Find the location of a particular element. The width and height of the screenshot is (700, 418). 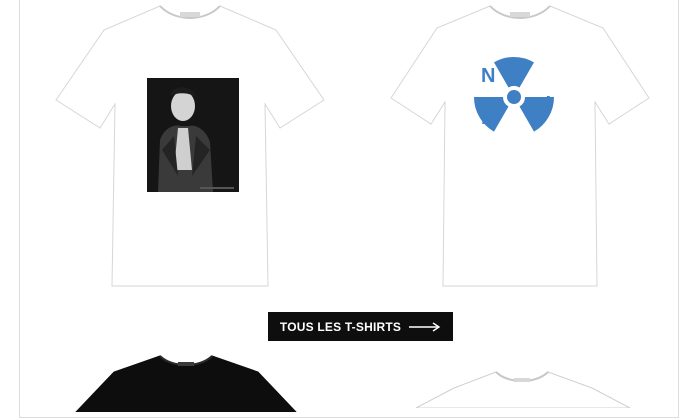

product-tshirt-black is located at coordinates (186, 382).